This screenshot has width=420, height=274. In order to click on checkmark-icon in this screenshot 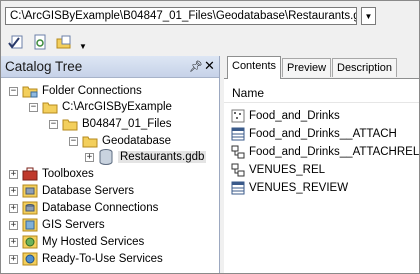, I will do `click(15, 42)`.